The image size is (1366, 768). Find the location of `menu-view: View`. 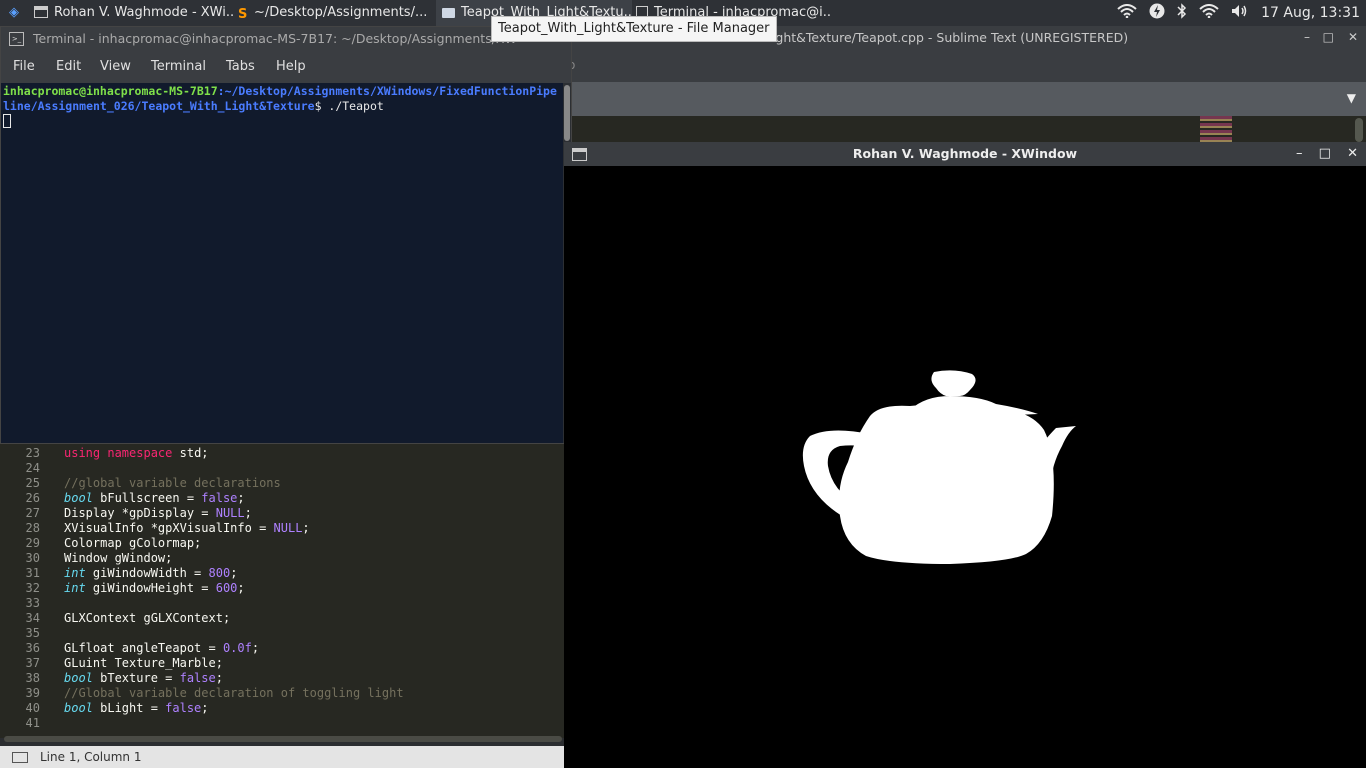

menu-view: View is located at coordinates (115, 67).